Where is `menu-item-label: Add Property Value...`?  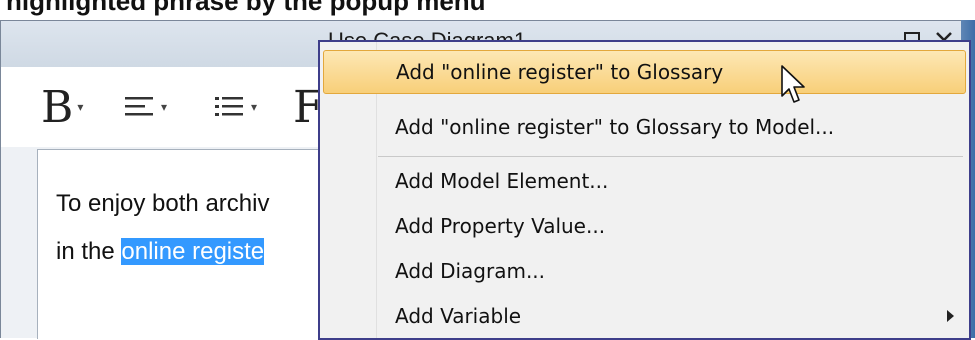
menu-item-label: Add Property Value... is located at coordinates (500, 226).